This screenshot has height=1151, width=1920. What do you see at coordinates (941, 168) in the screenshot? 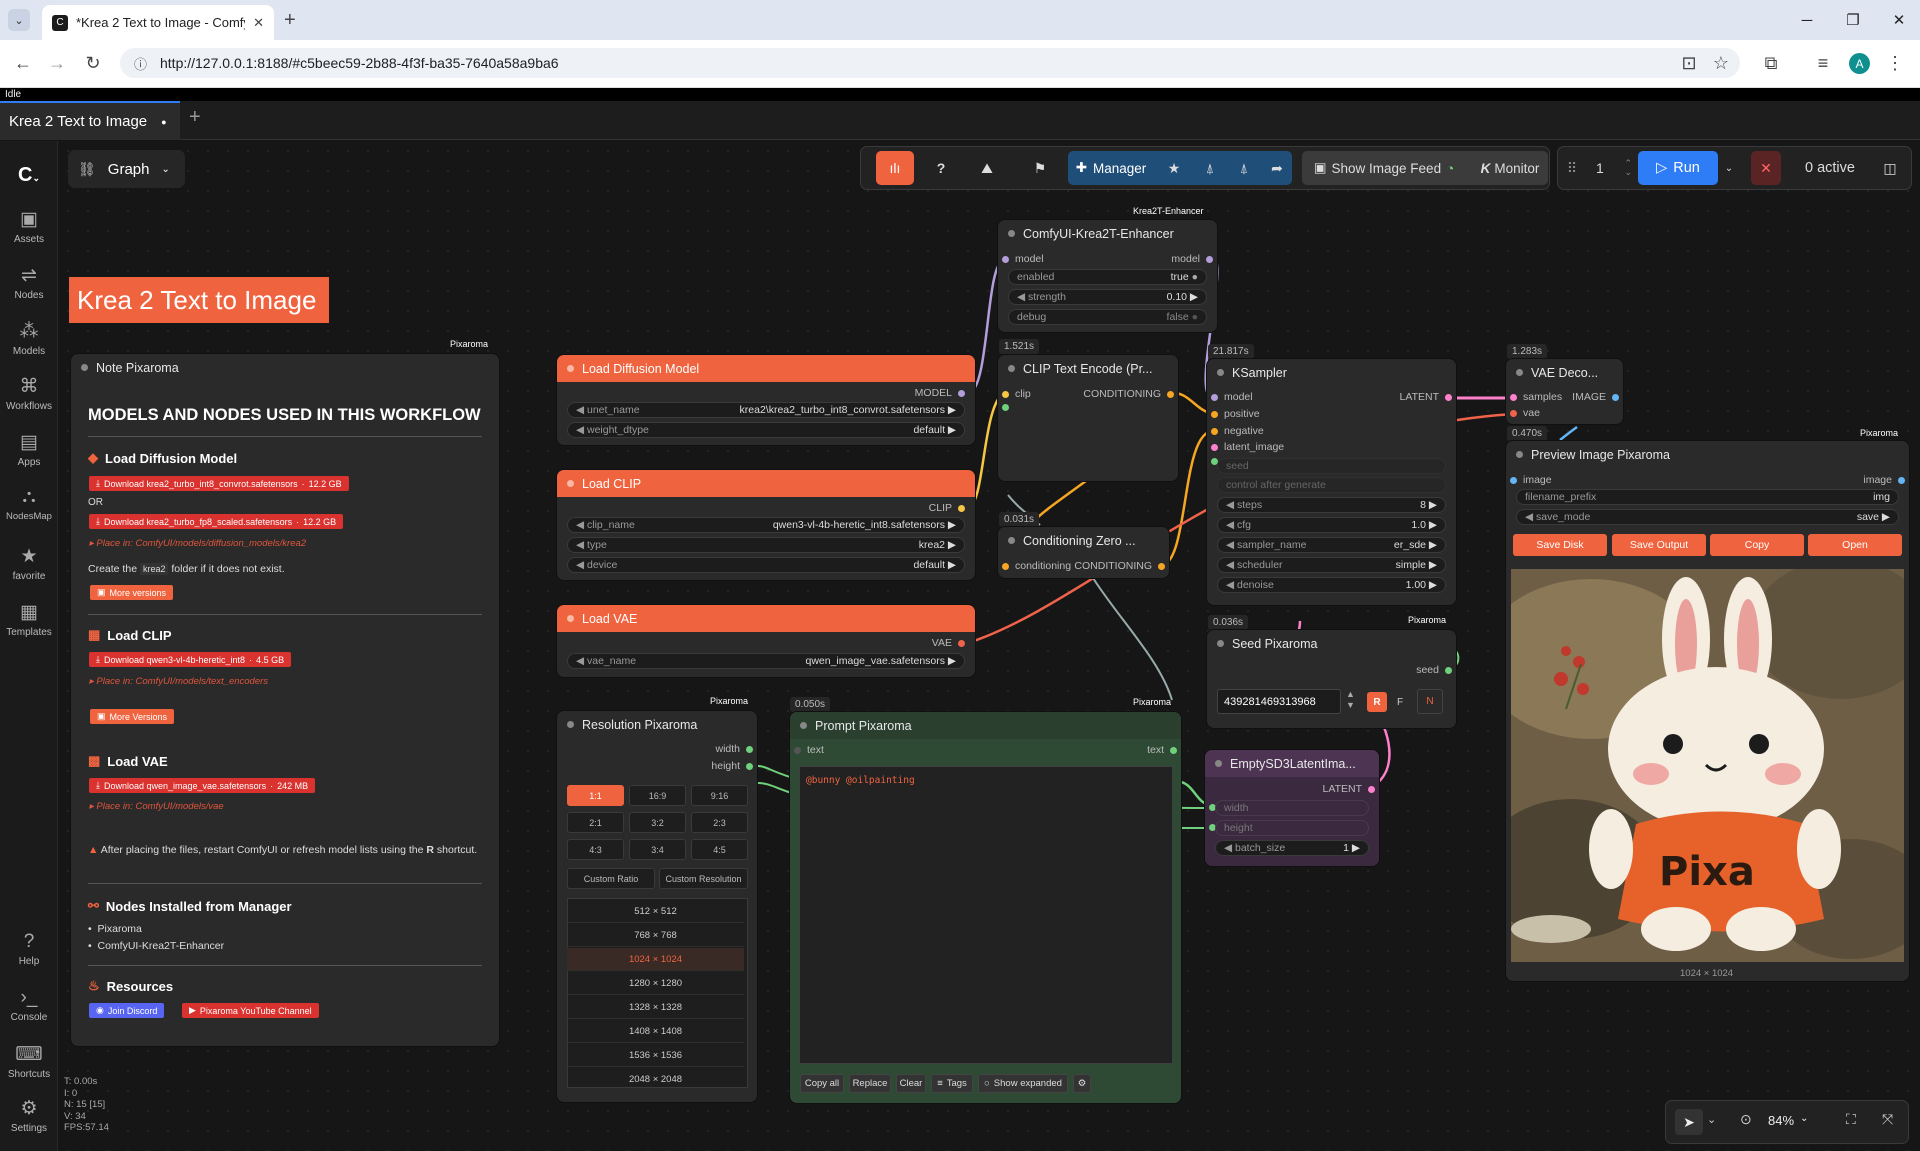
I see `help-button-icon: ?` at bounding box center [941, 168].